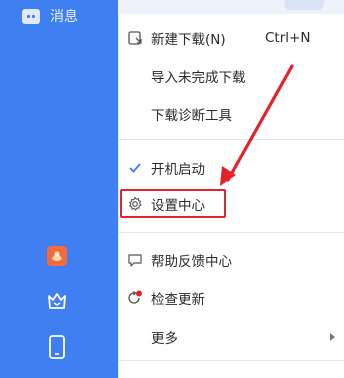 The image size is (344, 378). I want to click on menu-item-label: 导入未完成下载, so click(198, 78).